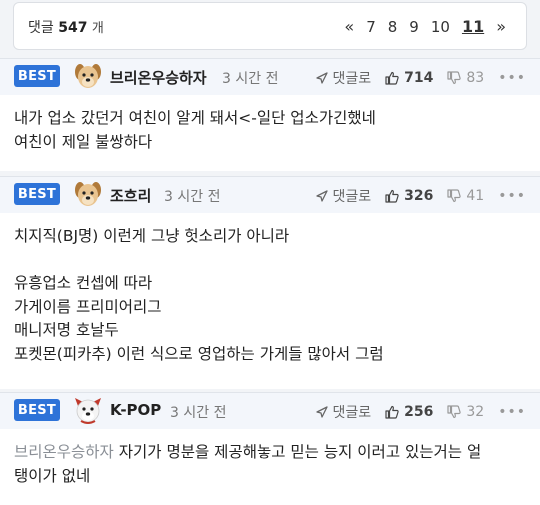  What do you see at coordinates (371, 27) in the screenshot?
I see `page-link: 7` at bounding box center [371, 27].